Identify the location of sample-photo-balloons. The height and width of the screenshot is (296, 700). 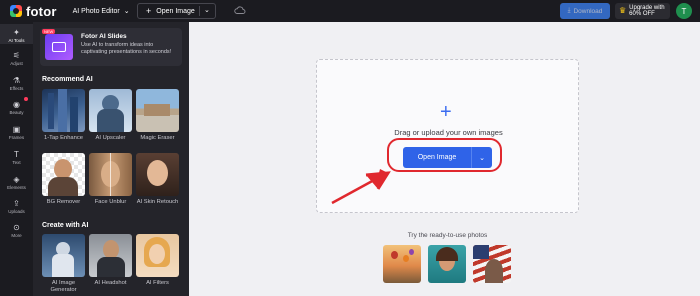
(402, 264).